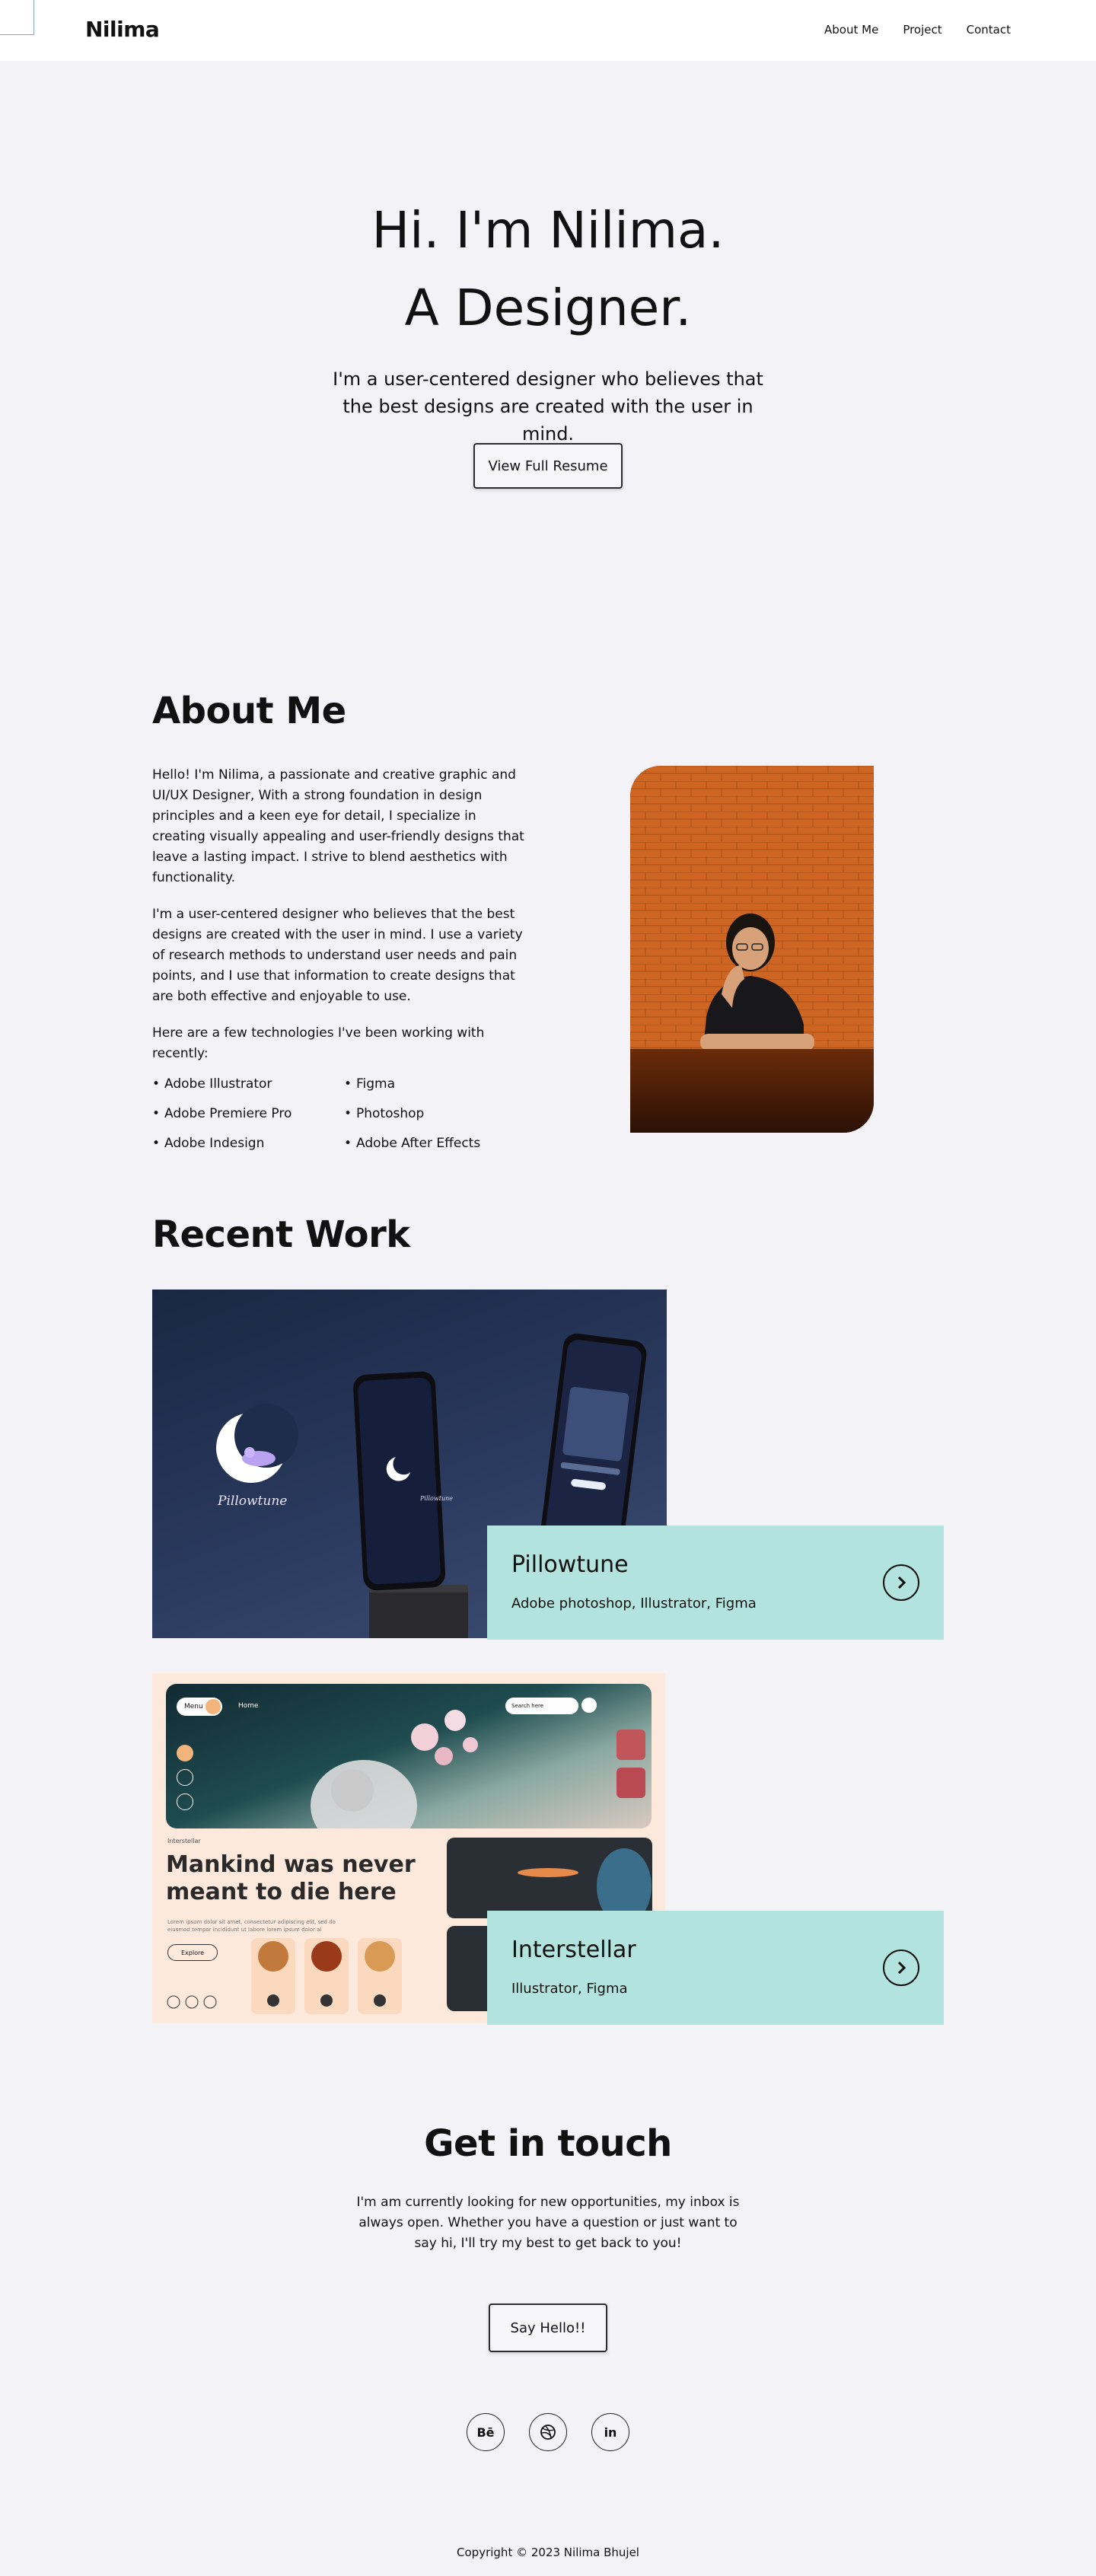 This screenshot has width=1096, height=2576. Describe the element at coordinates (122, 29) in the screenshot. I see `site-logo: Nilima` at that location.